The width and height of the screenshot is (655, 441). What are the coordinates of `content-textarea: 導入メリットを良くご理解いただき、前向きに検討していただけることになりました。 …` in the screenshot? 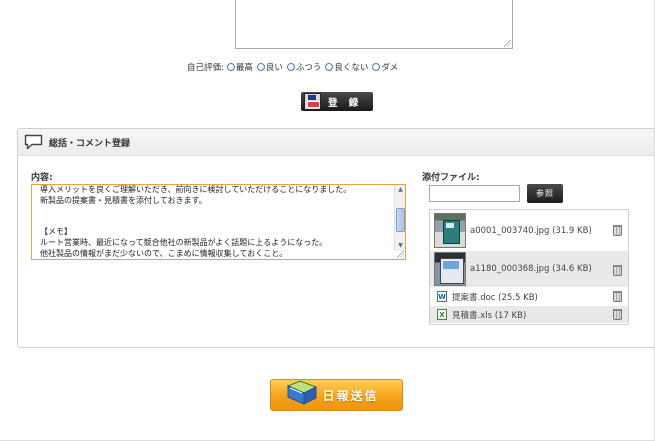 It's located at (218, 222).